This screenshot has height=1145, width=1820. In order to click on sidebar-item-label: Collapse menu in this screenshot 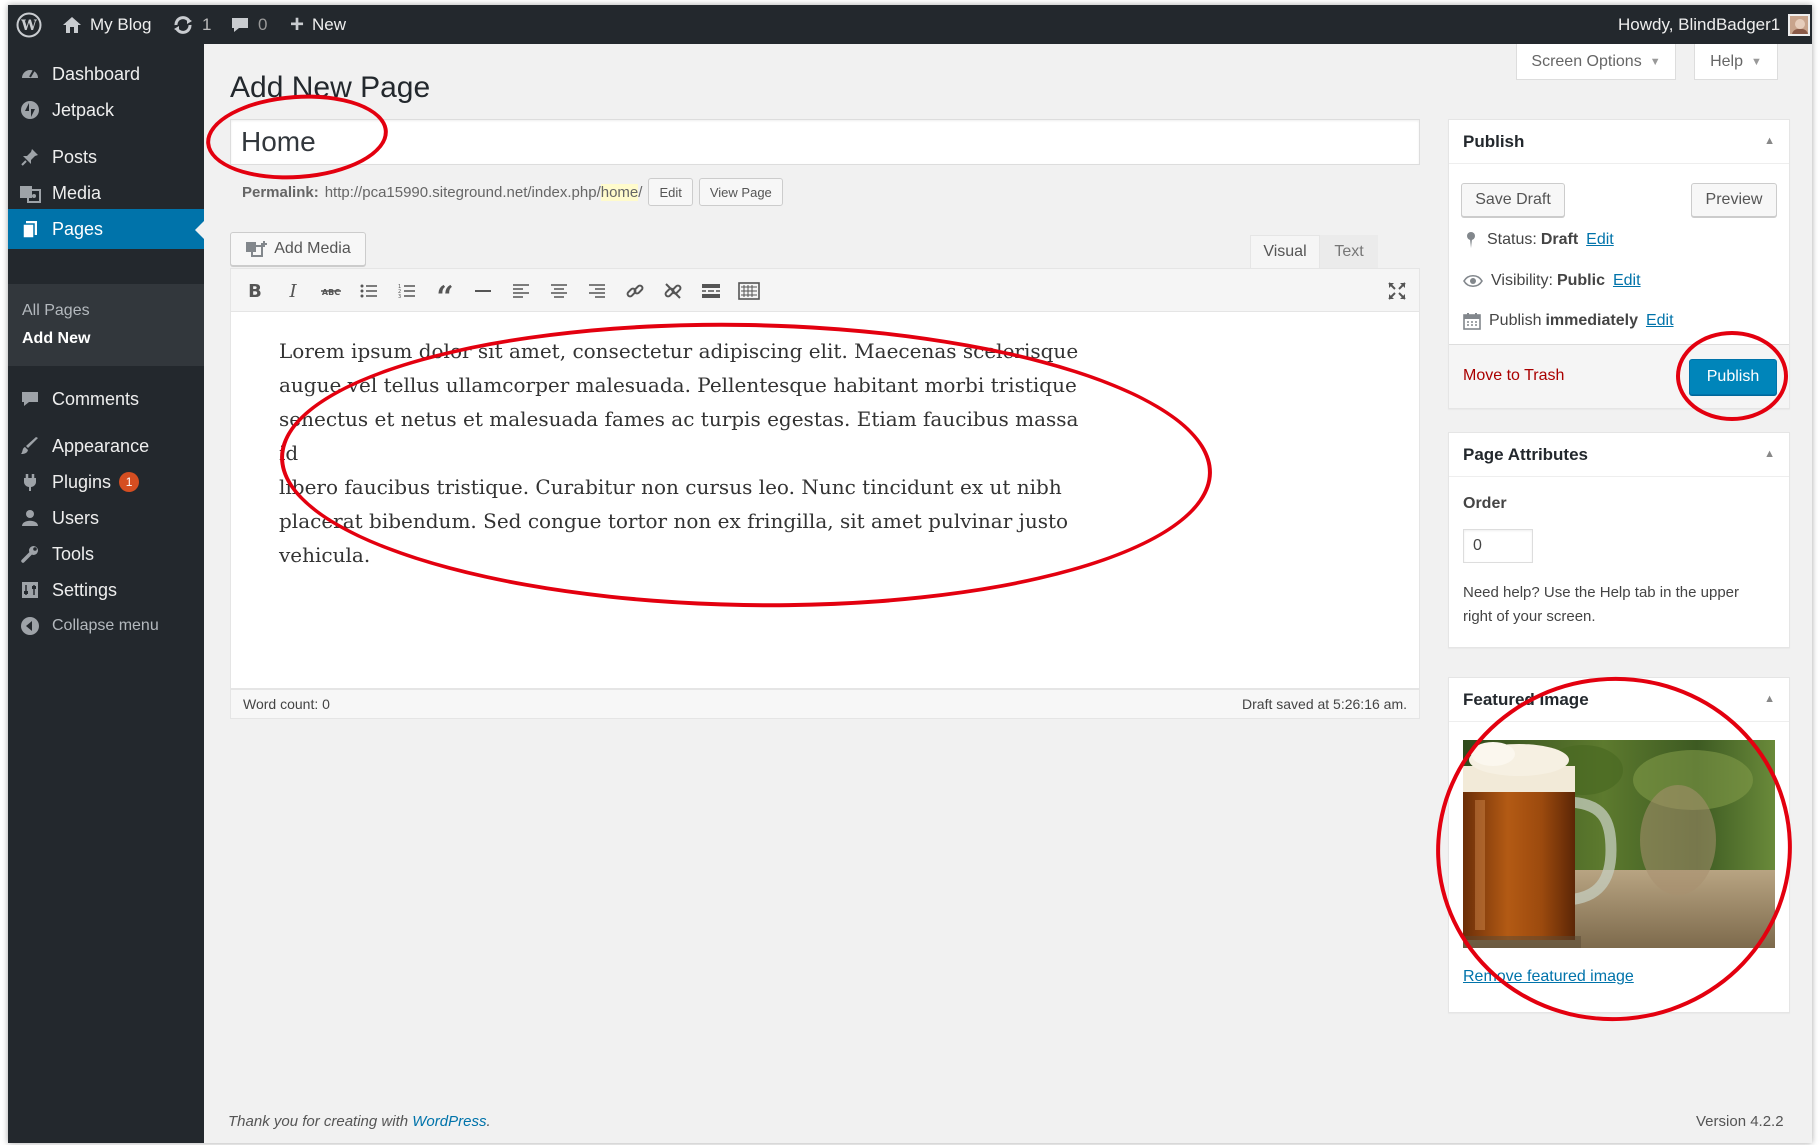, I will do `click(105, 625)`.